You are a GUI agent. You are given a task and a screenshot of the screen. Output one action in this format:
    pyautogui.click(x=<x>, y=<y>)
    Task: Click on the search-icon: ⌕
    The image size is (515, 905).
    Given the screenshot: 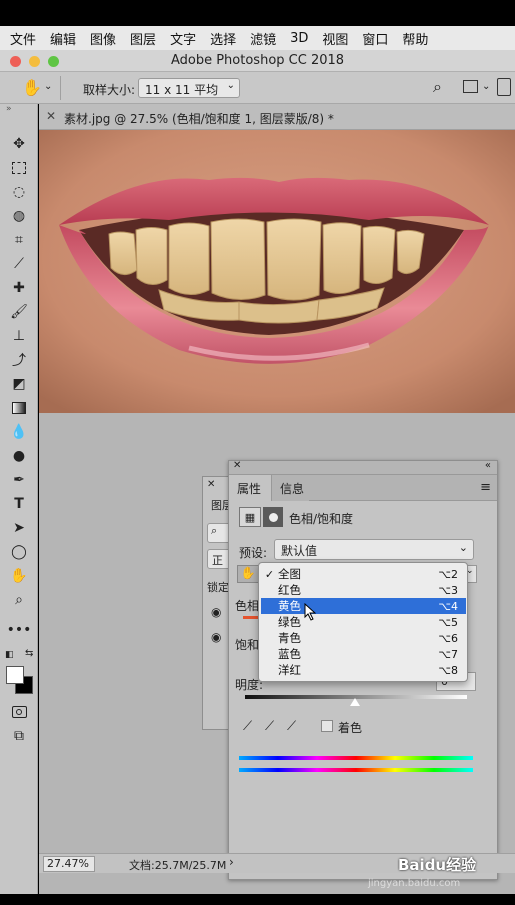 What is the action you would take?
    pyautogui.click(x=437, y=87)
    